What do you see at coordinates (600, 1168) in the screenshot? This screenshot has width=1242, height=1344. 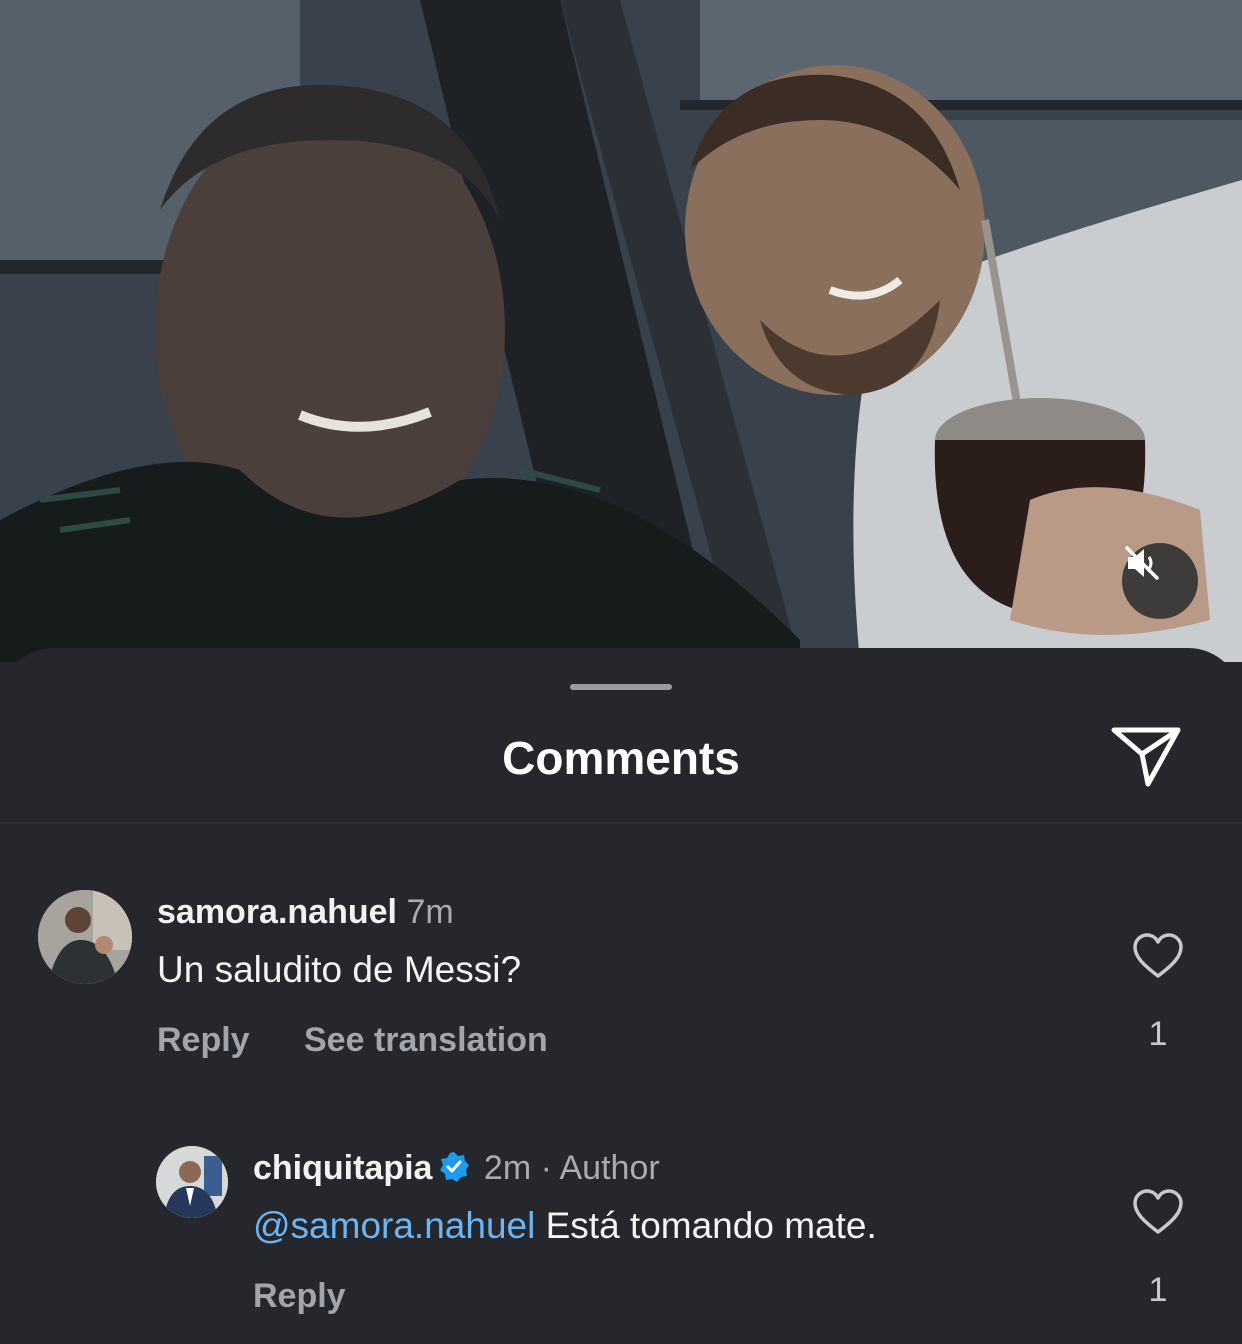 I see `author-label: · Author` at bounding box center [600, 1168].